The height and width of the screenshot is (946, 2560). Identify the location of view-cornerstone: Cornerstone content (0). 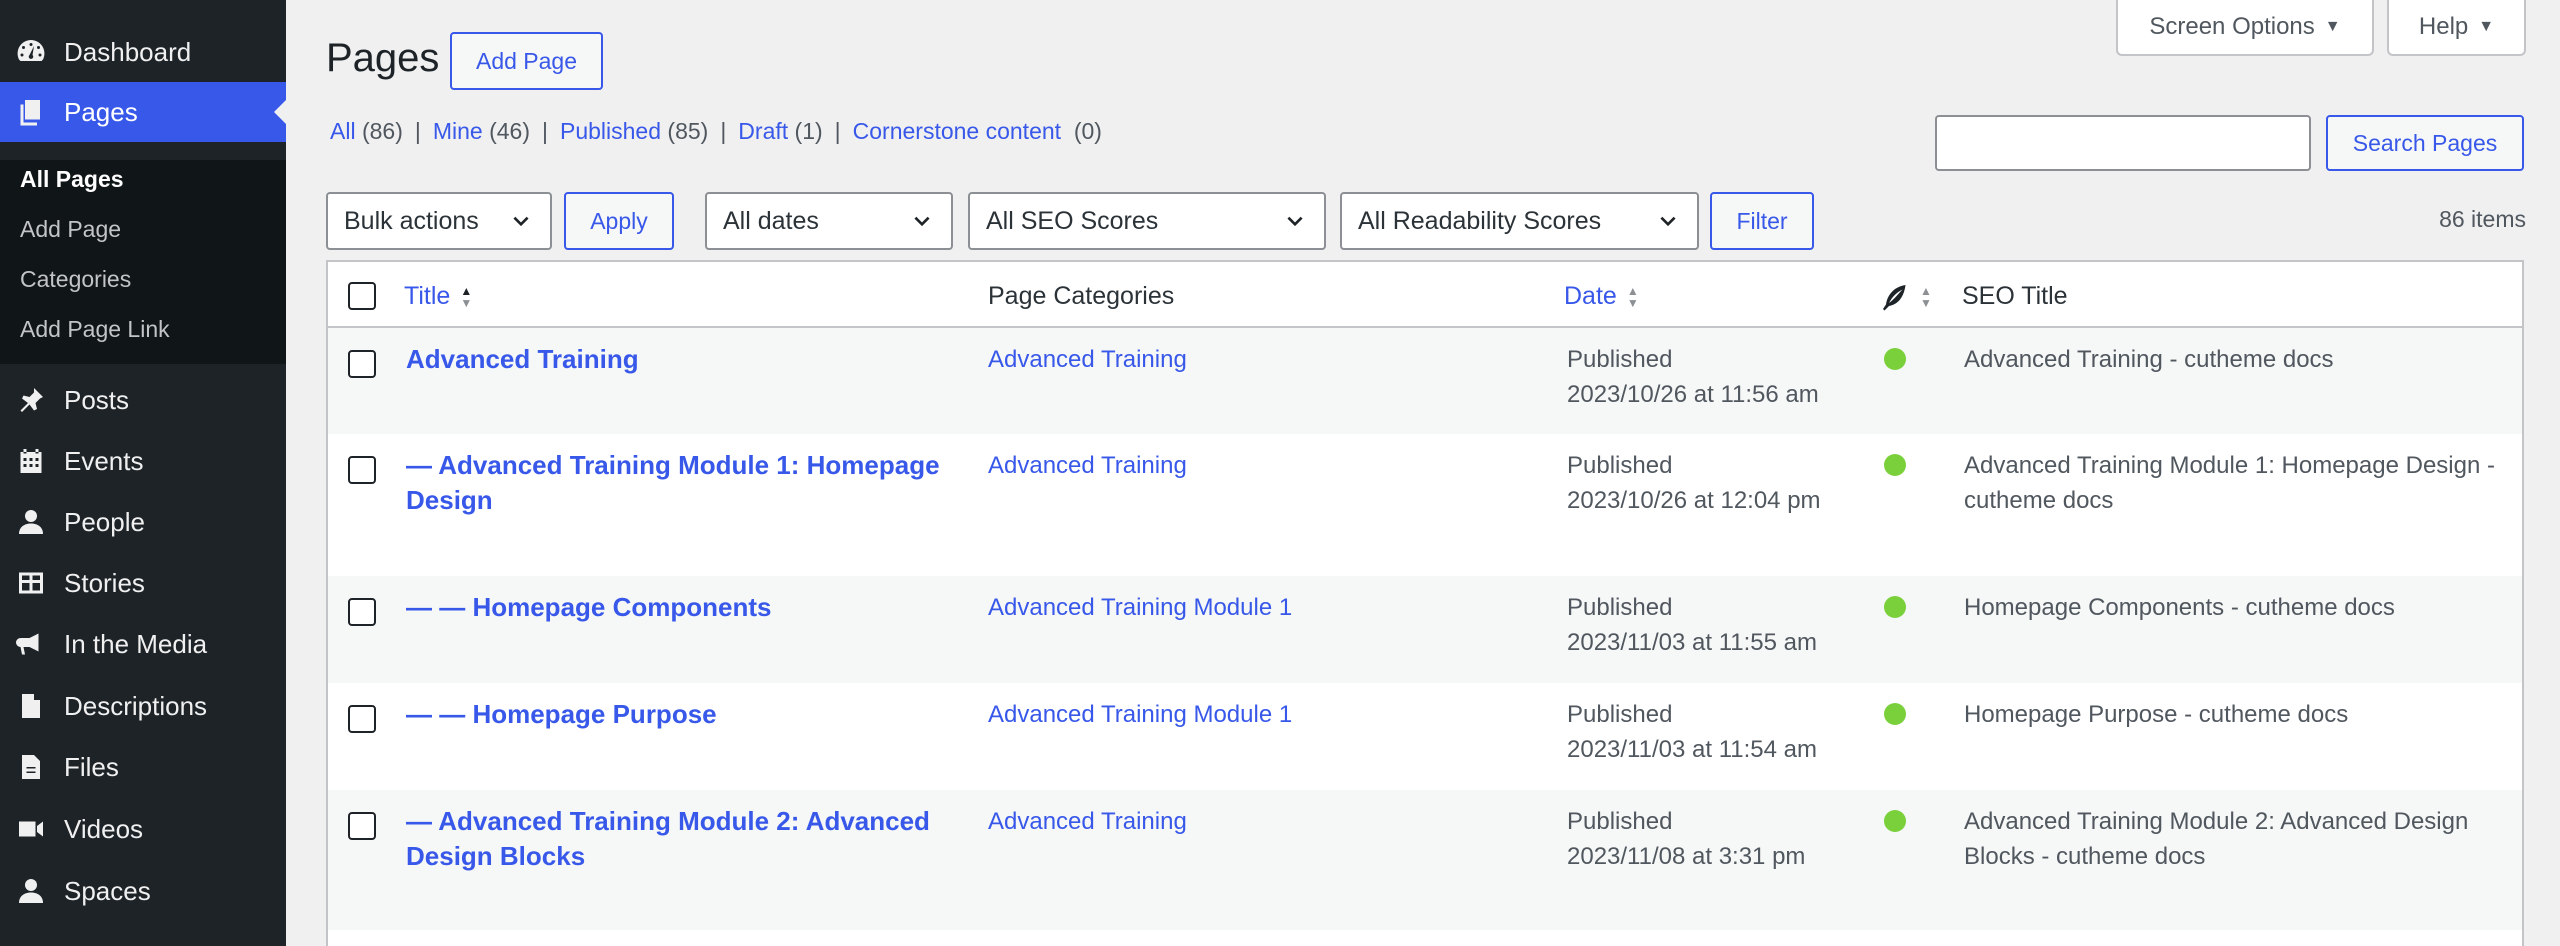
(977, 131).